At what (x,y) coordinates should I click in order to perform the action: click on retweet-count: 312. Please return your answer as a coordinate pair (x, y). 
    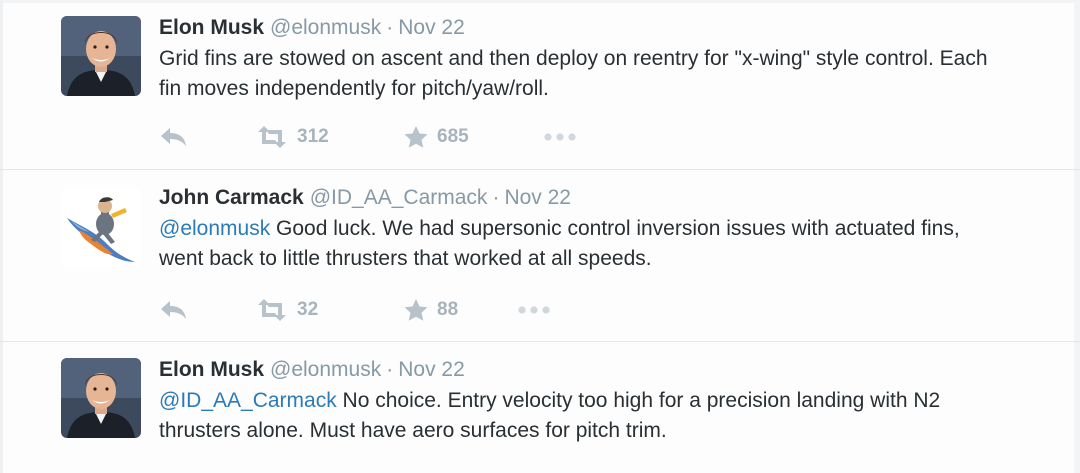
    Looking at the image, I should click on (313, 136).